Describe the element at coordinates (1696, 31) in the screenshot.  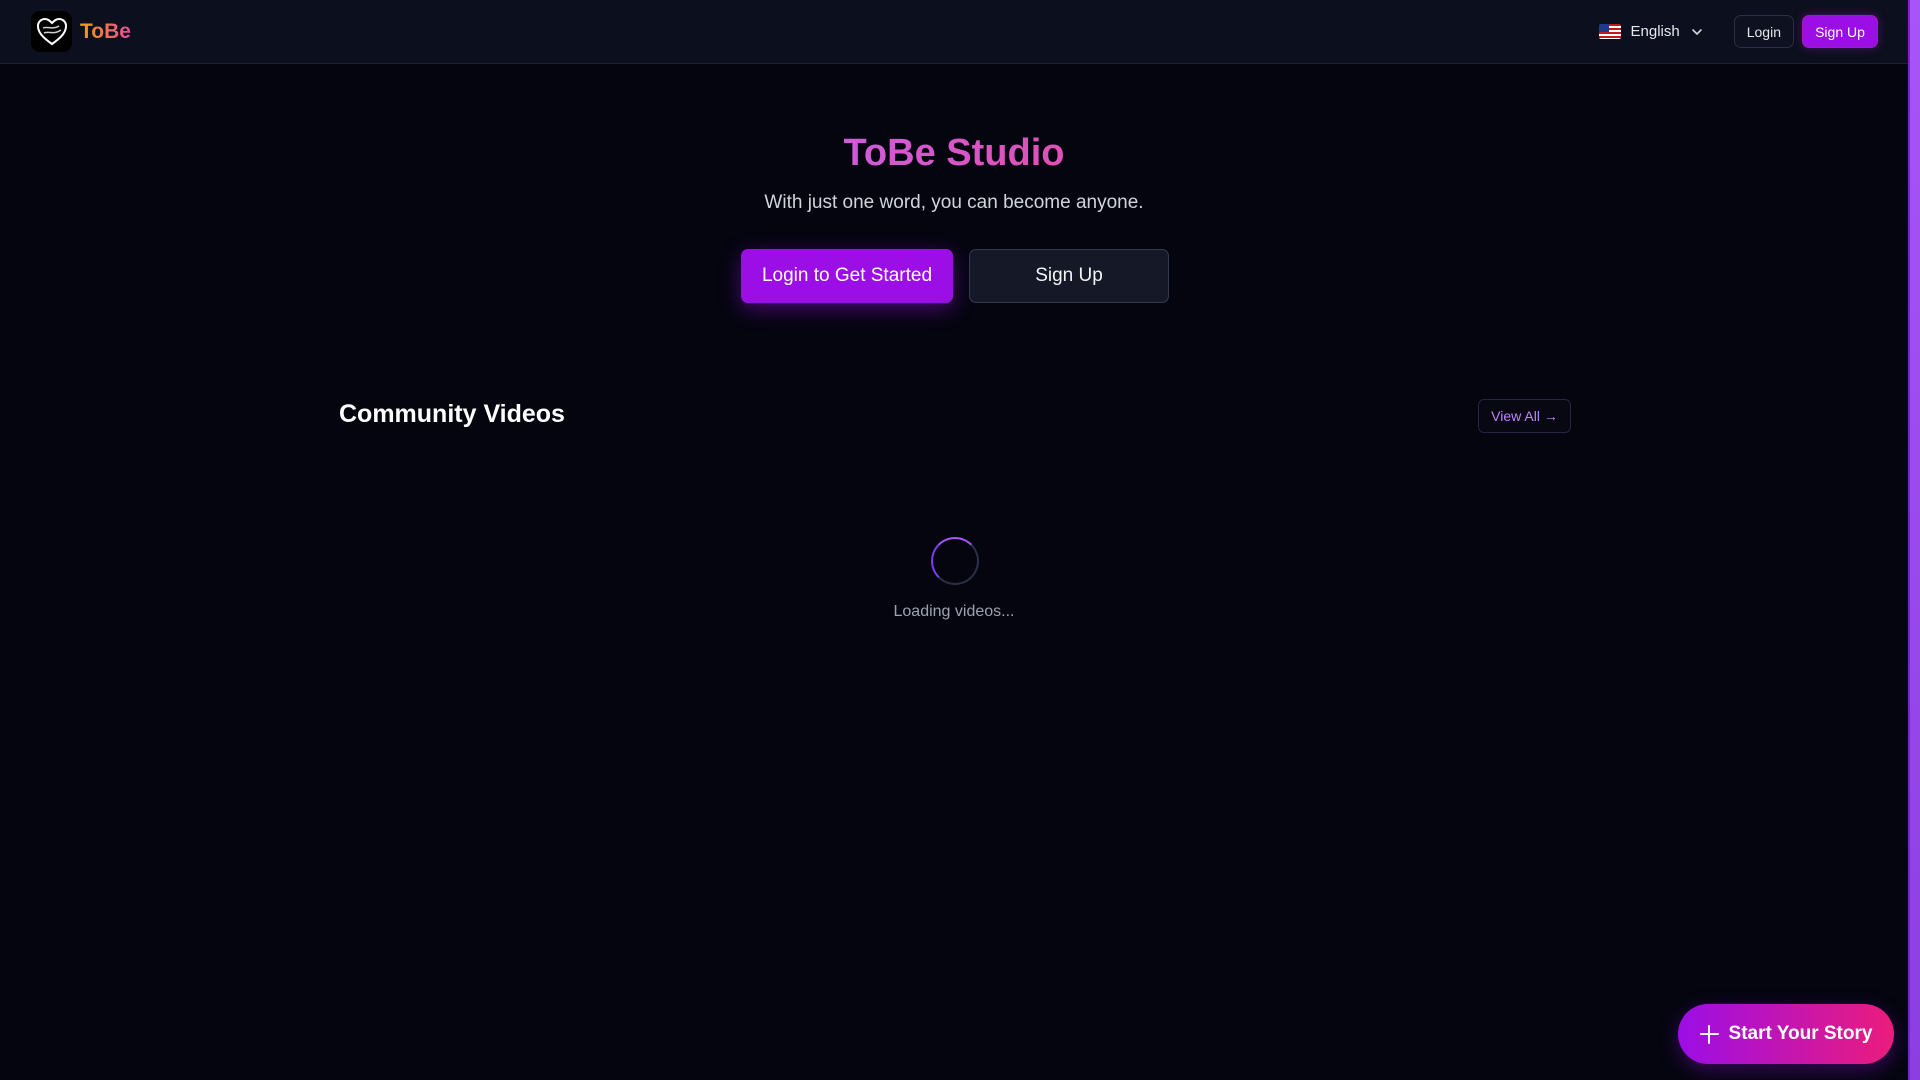
I see `chevron-down-icon` at that location.